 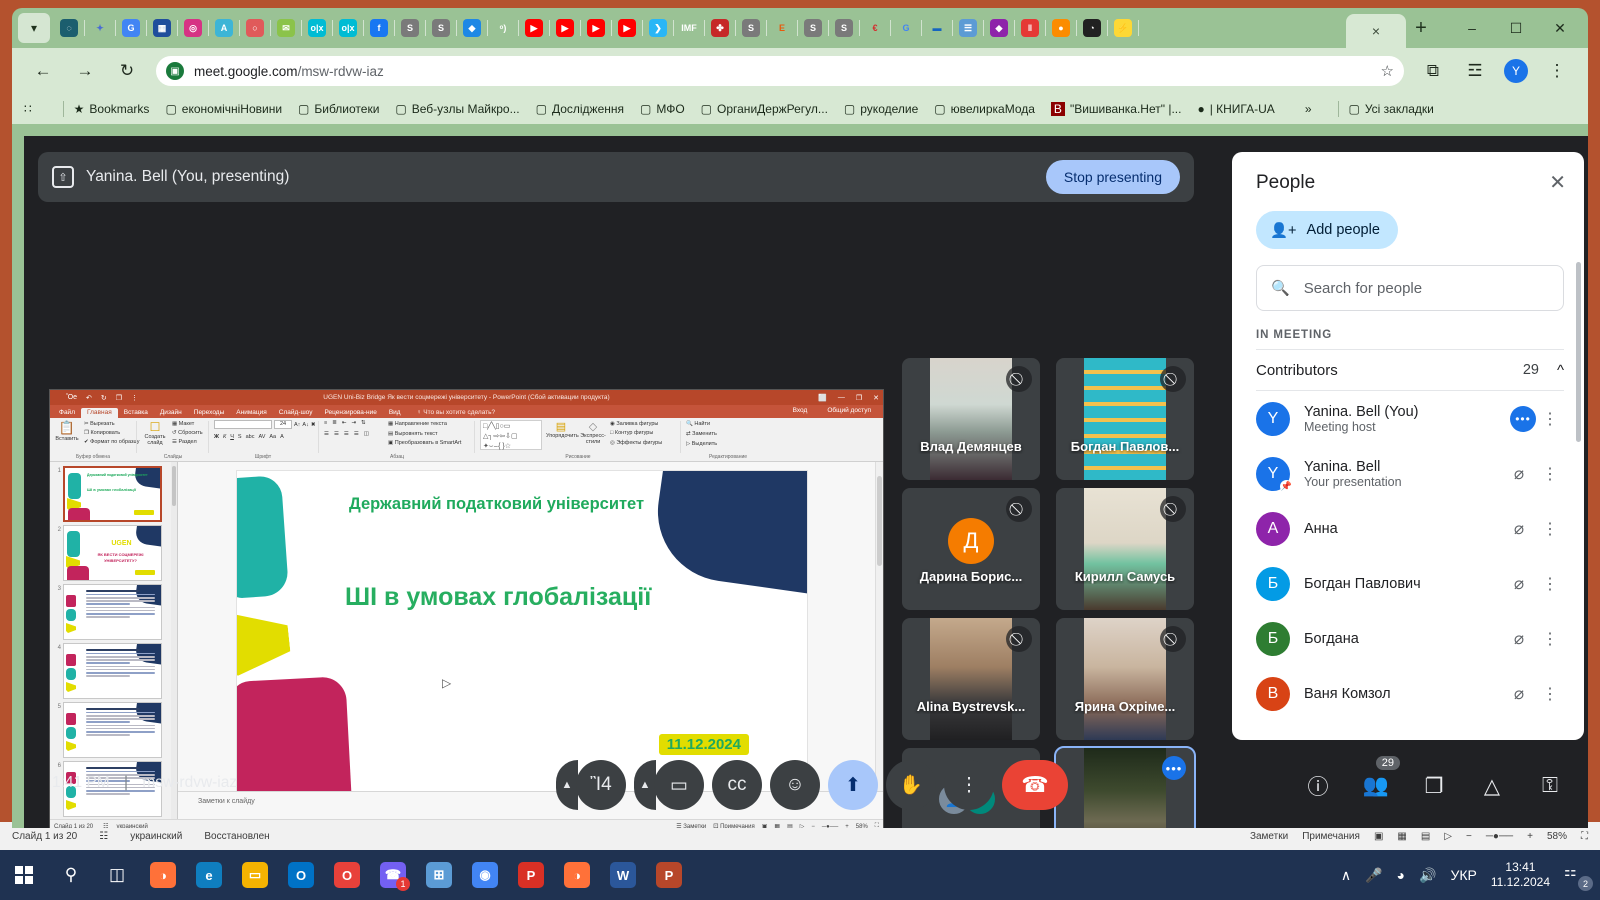 What do you see at coordinates (24, 875) in the screenshot?
I see `windows-start-icon` at bounding box center [24, 875].